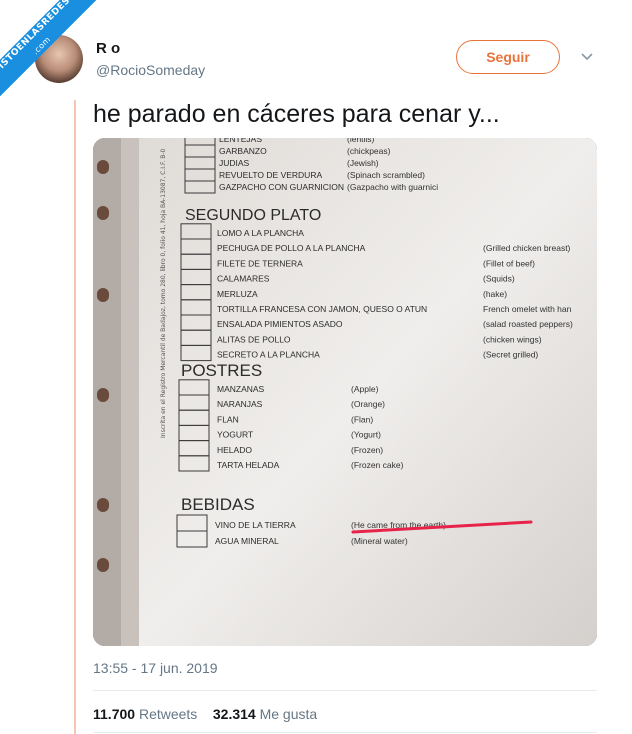  Describe the element at coordinates (241, 389) in the screenshot. I see `menu-item-es: MANZANAS` at that location.